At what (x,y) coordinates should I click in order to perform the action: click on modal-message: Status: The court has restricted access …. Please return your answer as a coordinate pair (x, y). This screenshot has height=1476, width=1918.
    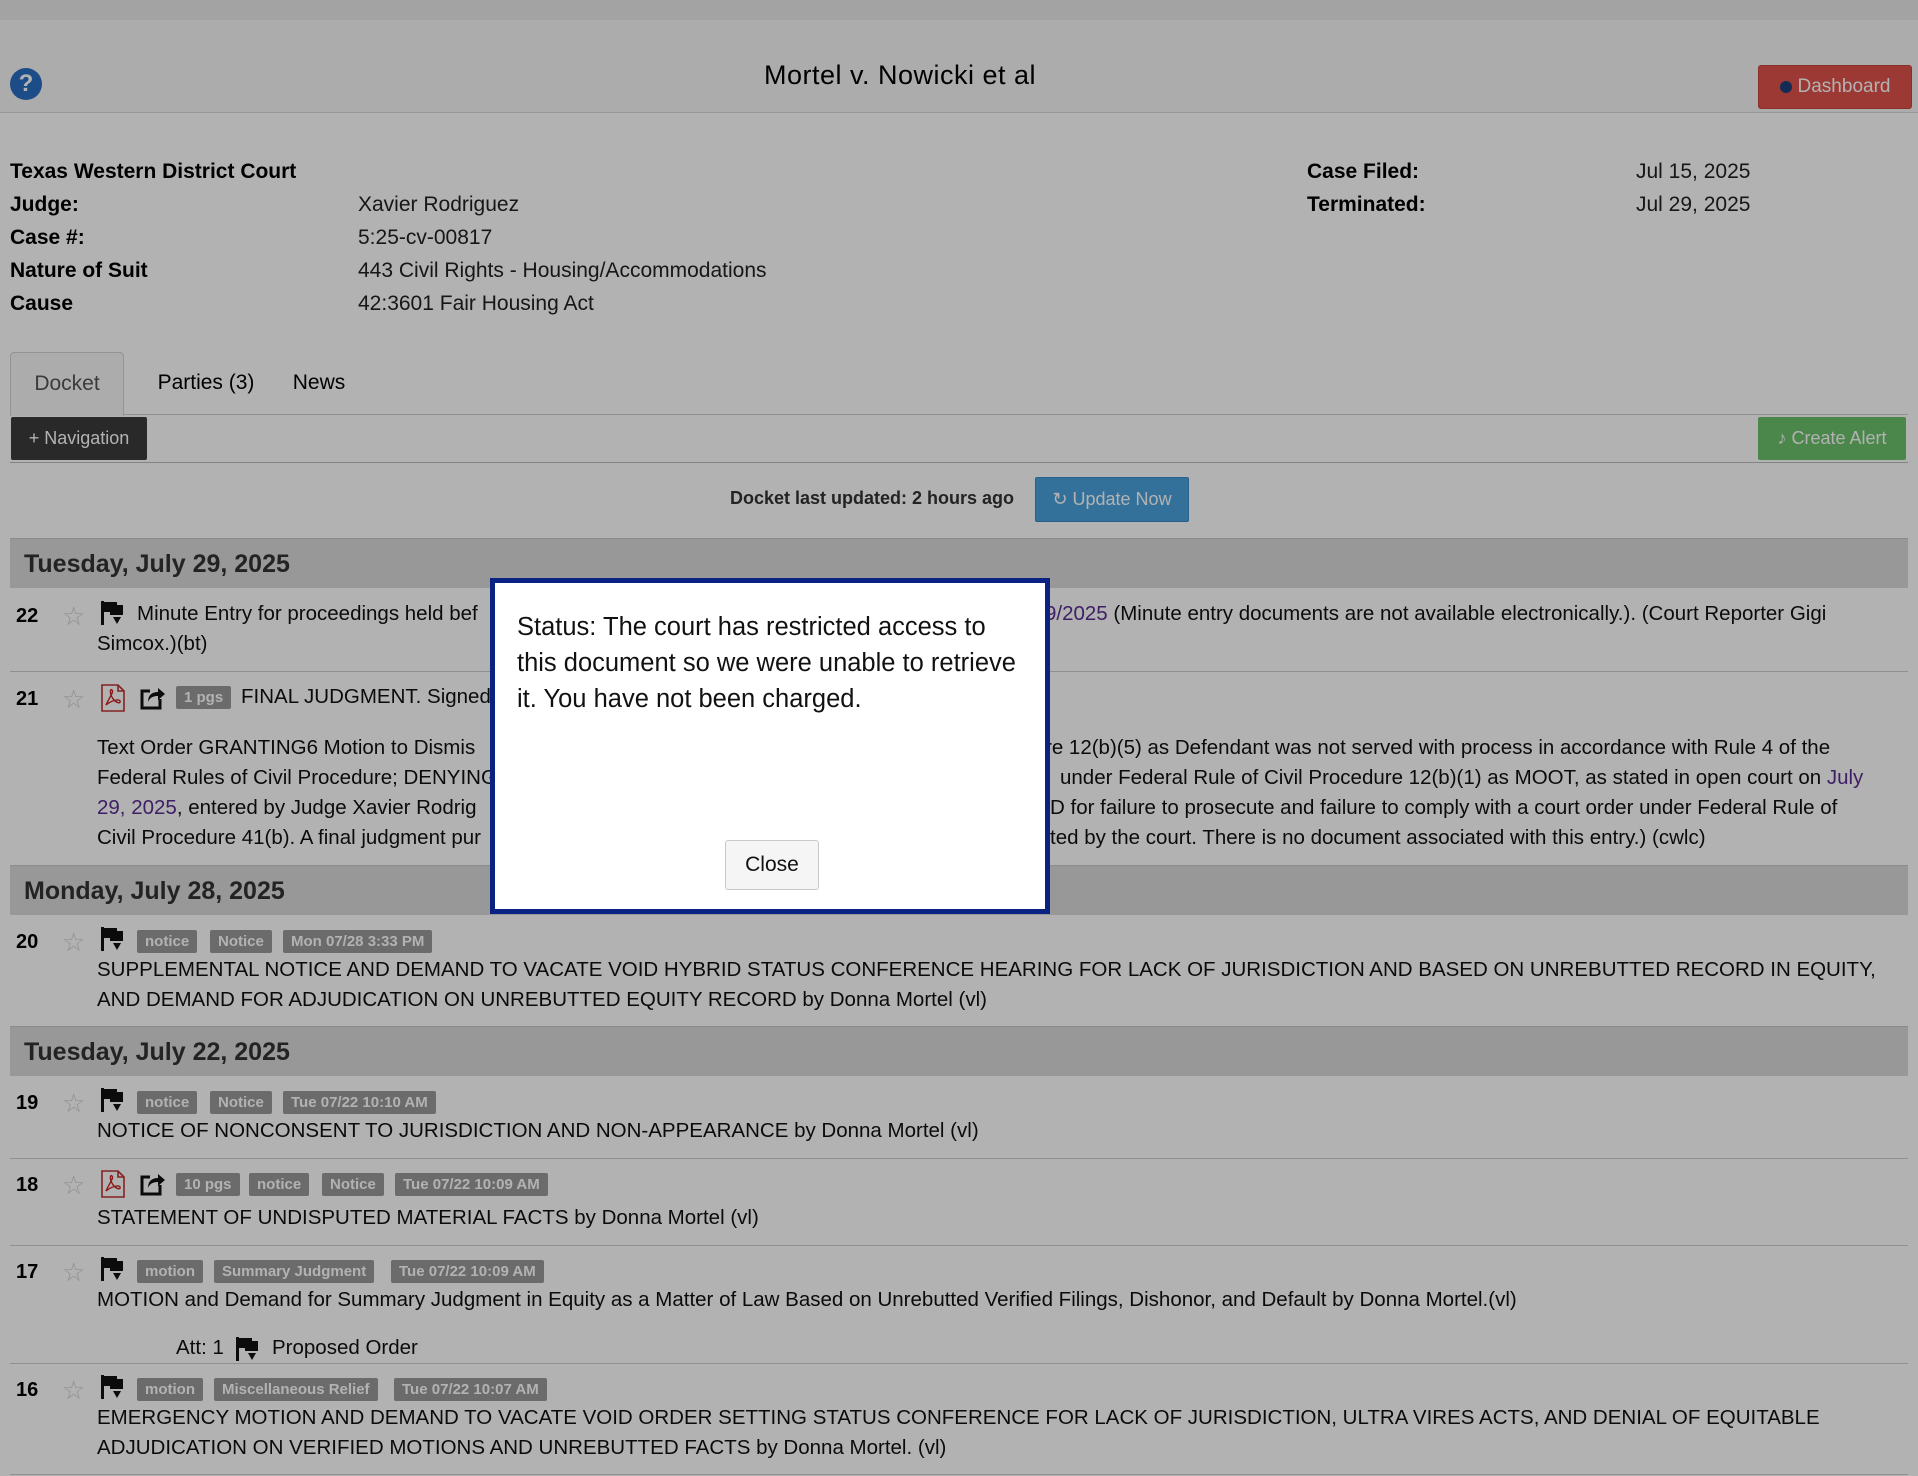
    Looking at the image, I should click on (766, 663).